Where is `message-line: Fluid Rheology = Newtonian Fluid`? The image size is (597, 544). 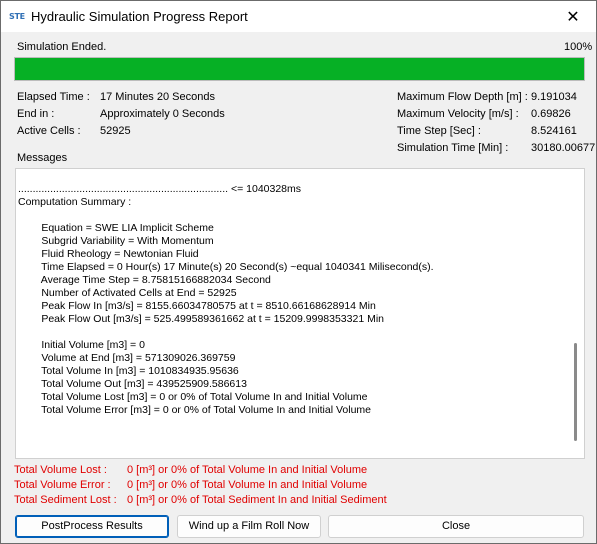 message-line: Fluid Rheology = Newtonian Fluid is located at coordinates (108, 254).